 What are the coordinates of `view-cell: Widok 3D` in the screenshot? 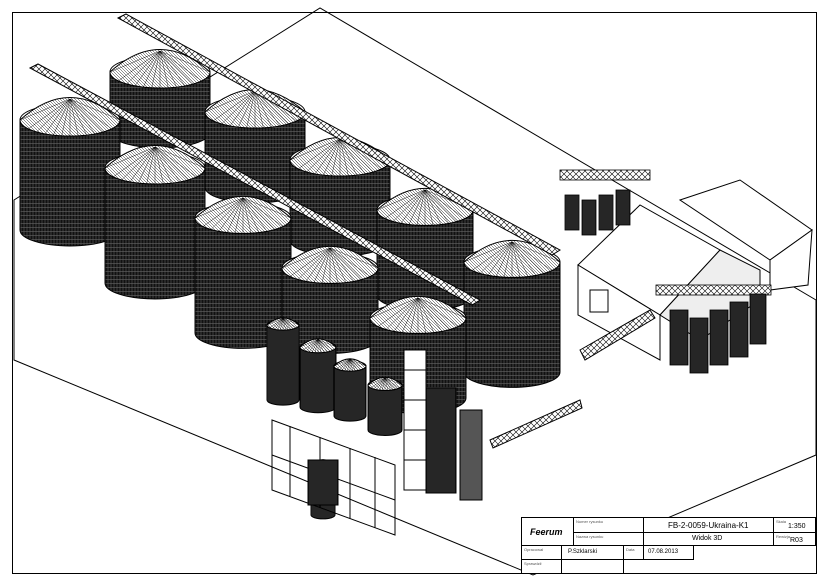 It's located at (709, 539).